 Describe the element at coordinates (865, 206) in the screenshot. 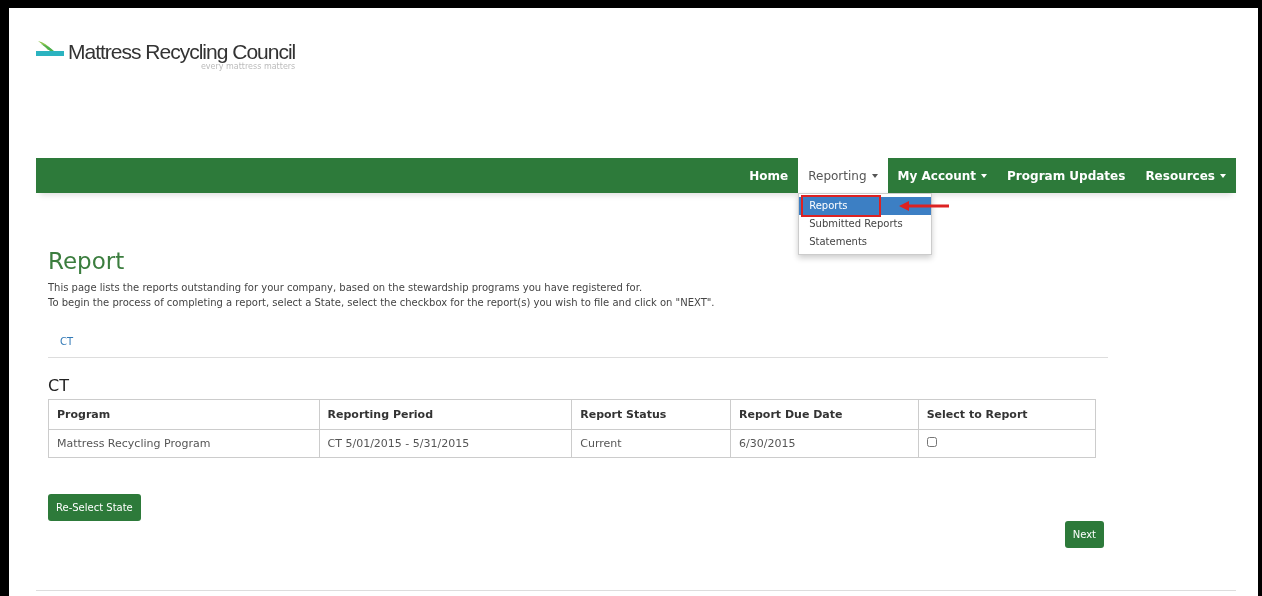

I see `menu-item: Reports` at that location.